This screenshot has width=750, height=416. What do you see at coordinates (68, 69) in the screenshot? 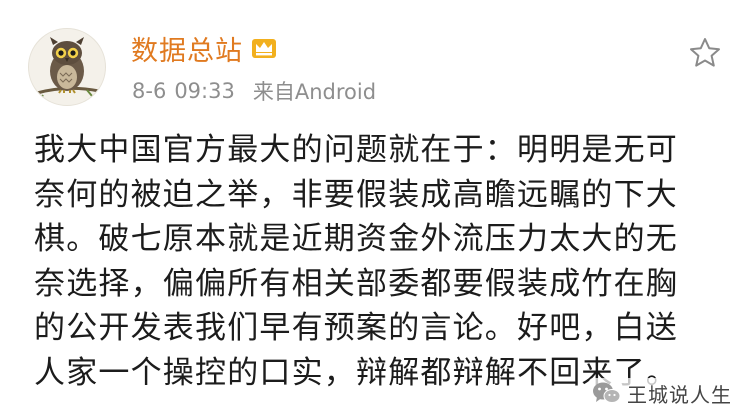
I see `owl-icon` at bounding box center [68, 69].